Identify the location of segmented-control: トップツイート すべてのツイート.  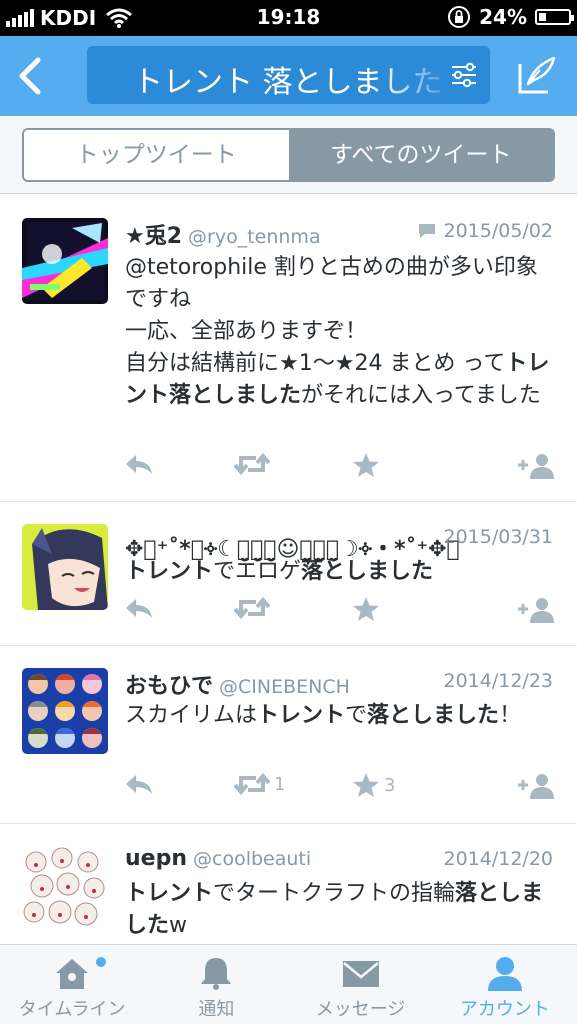
(288, 155).